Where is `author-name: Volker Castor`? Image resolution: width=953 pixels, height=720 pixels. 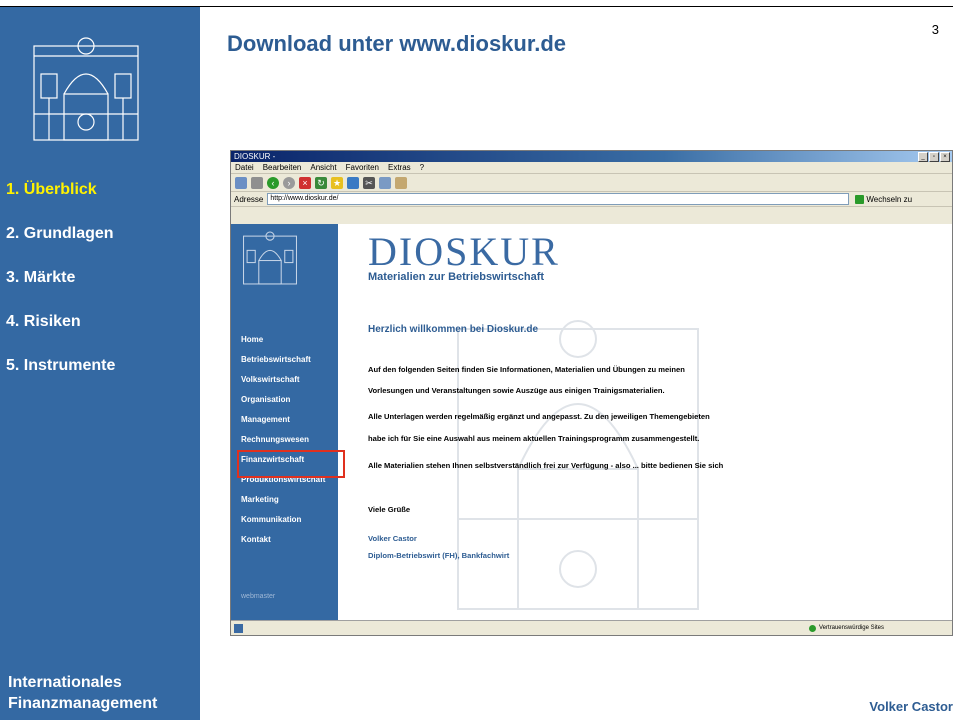
author-name: Volker Castor is located at coordinates (911, 706).